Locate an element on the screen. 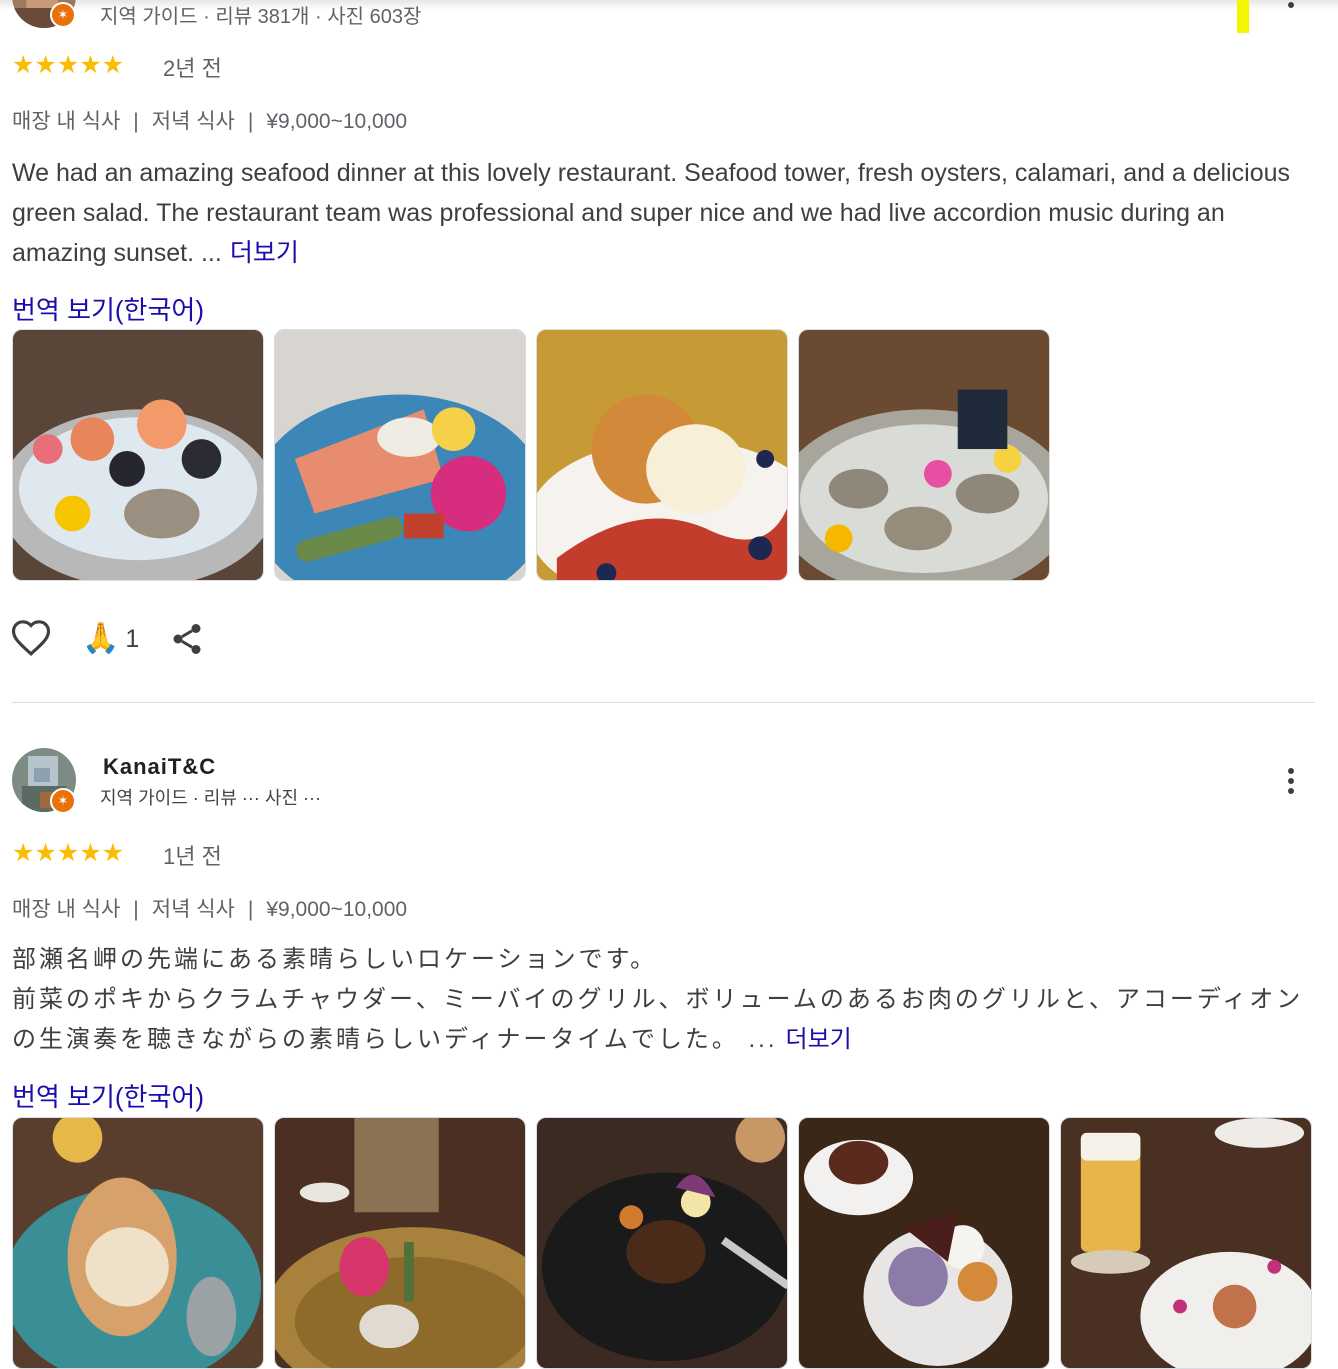 The height and width of the screenshot is (1369, 1338). review-actions: 🙏 1 is located at coordinates (107, 639).